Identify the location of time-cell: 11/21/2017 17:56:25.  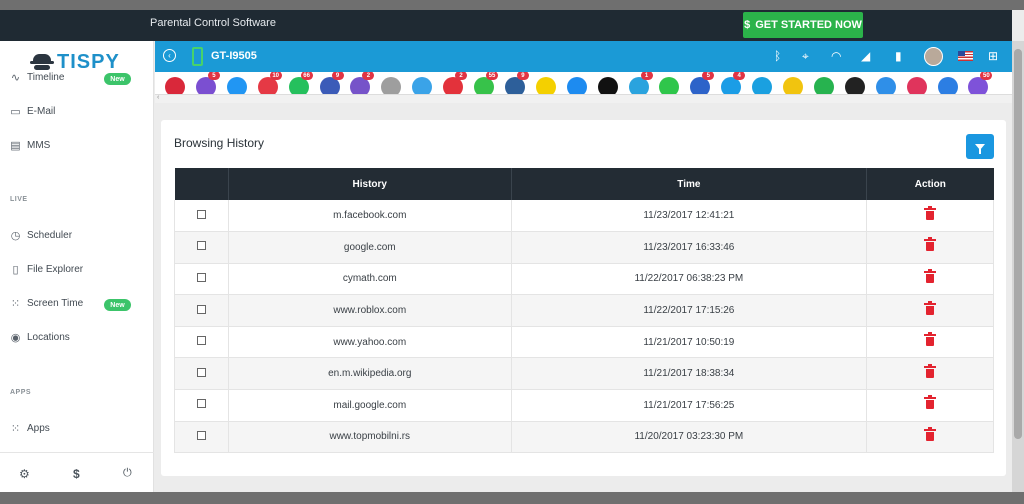
(689, 405).